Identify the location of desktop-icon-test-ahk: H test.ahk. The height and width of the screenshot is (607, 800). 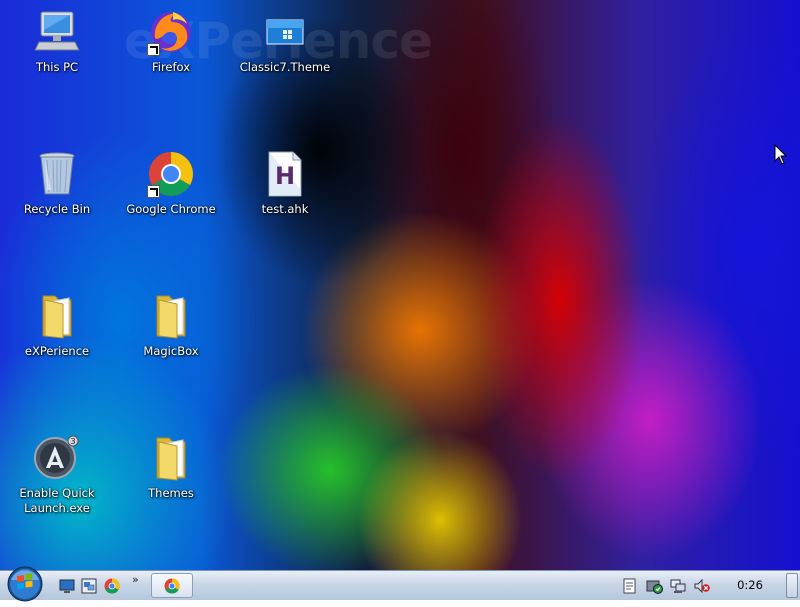
(285, 183).